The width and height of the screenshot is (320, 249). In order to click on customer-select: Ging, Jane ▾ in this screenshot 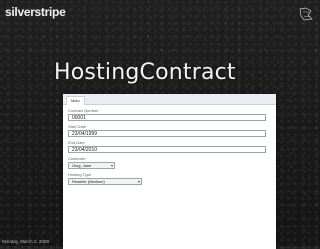, I will do `click(91, 165)`.